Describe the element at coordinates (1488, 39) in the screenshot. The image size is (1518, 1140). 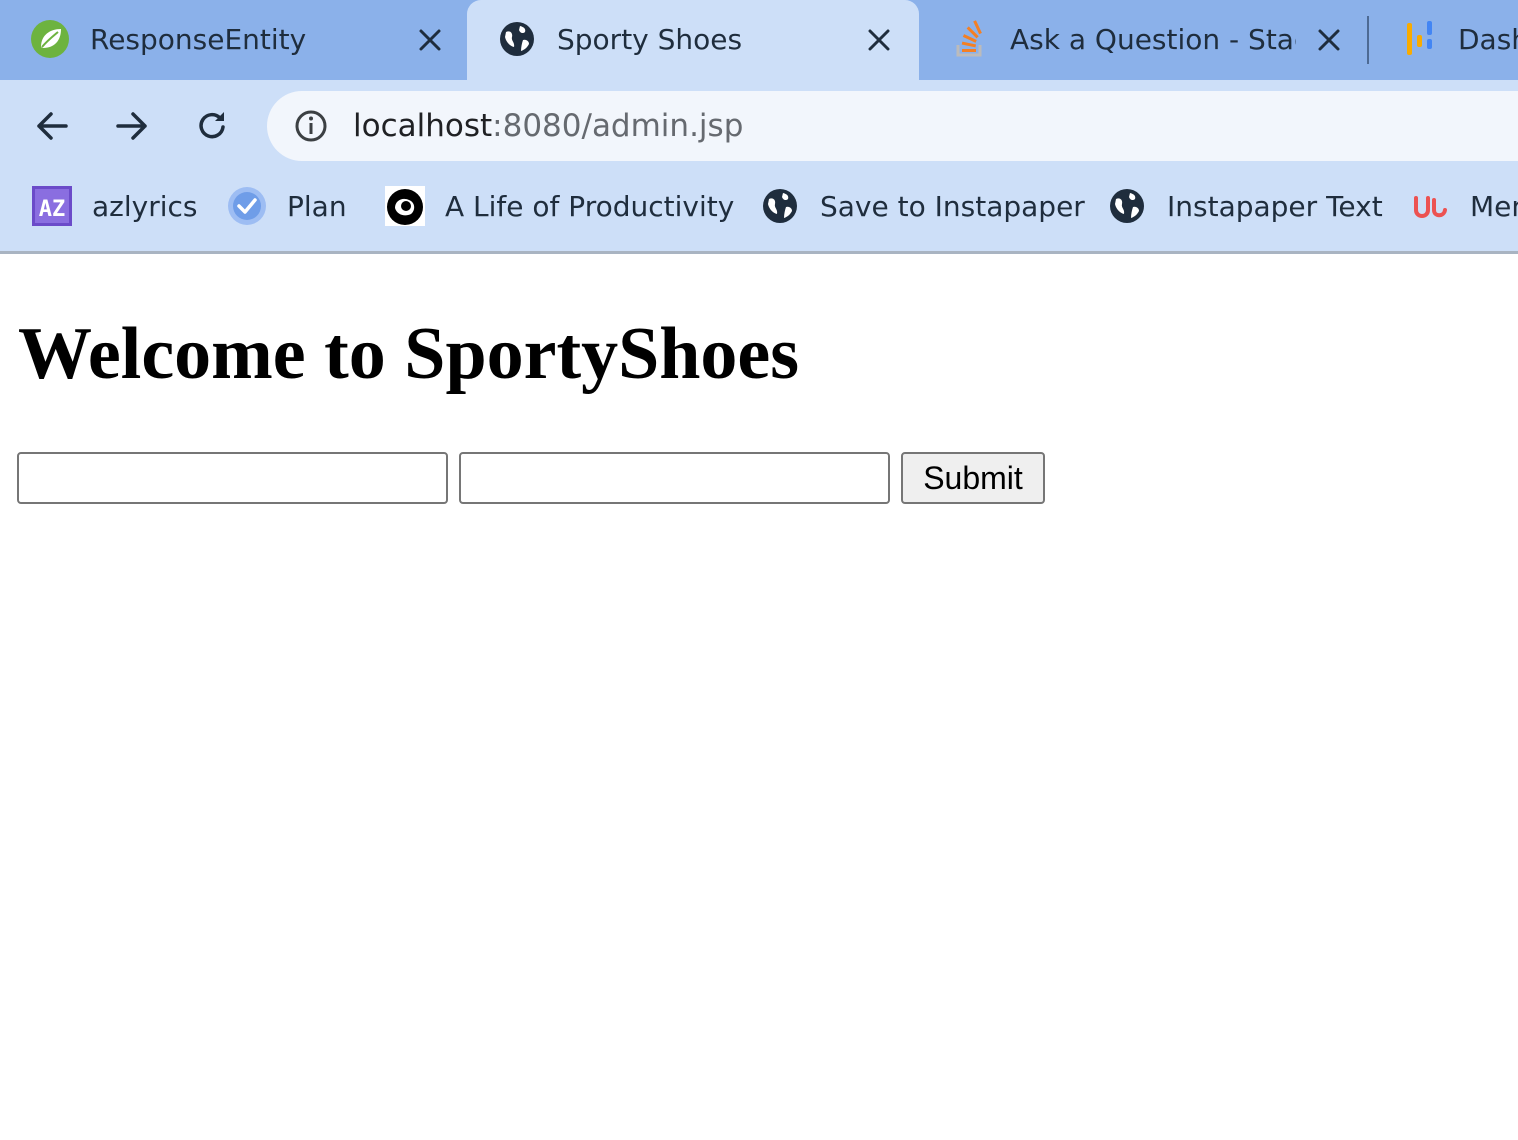
I see `tab-title: Dash` at that location.